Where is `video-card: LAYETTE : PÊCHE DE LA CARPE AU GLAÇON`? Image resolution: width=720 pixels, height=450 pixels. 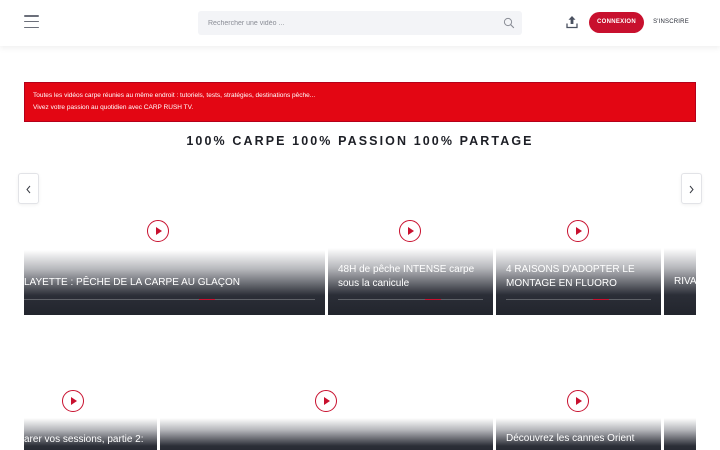
video-card: LAYETTE : PÊCHE DE LA CARPE AU GLAÇON is located at coordinates (174, 282).